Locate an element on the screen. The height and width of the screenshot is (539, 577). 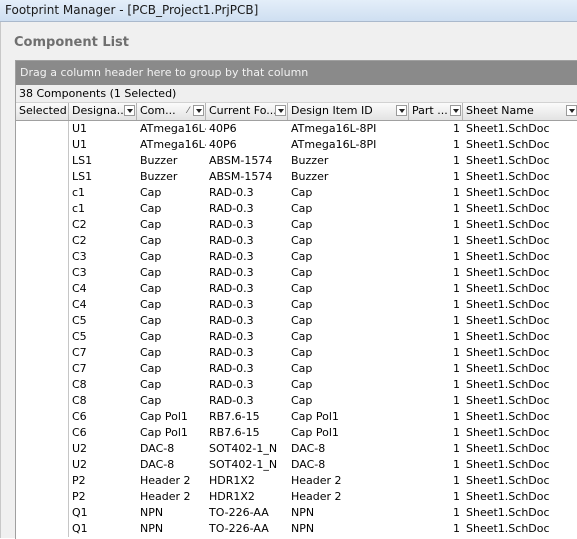
column-header-label: Selected is located at coordinates (43, 110).